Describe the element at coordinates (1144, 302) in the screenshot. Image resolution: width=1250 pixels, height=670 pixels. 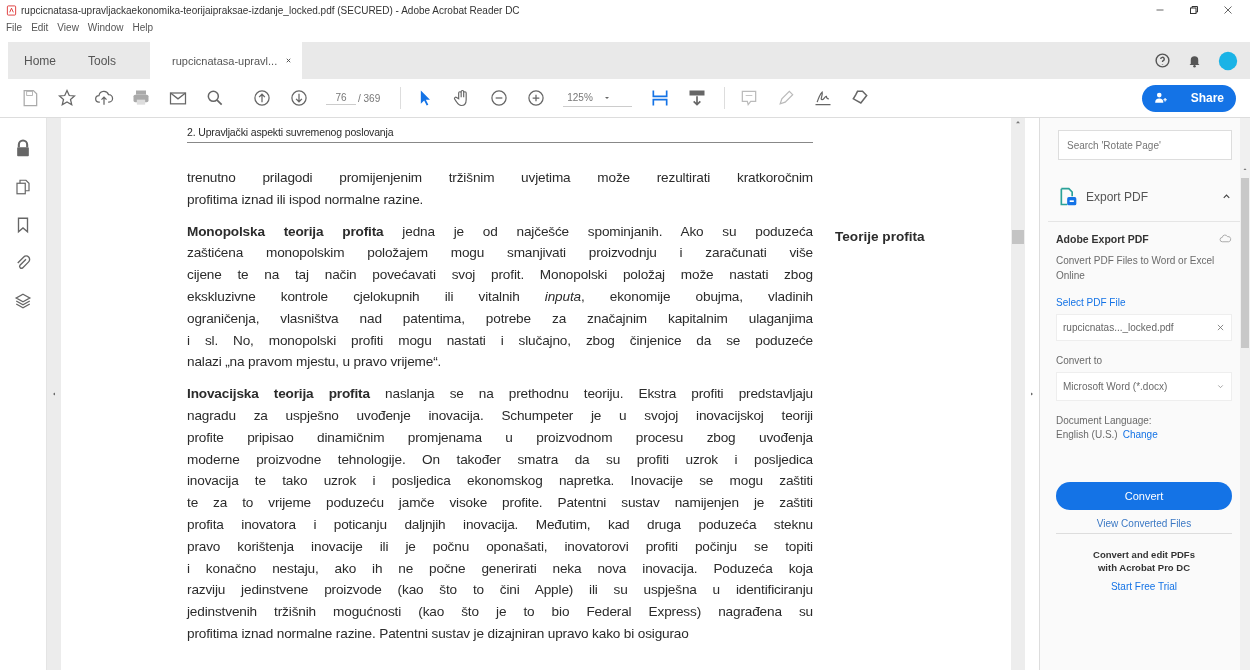
I see `select-file-link: Select PDF File` at that location.